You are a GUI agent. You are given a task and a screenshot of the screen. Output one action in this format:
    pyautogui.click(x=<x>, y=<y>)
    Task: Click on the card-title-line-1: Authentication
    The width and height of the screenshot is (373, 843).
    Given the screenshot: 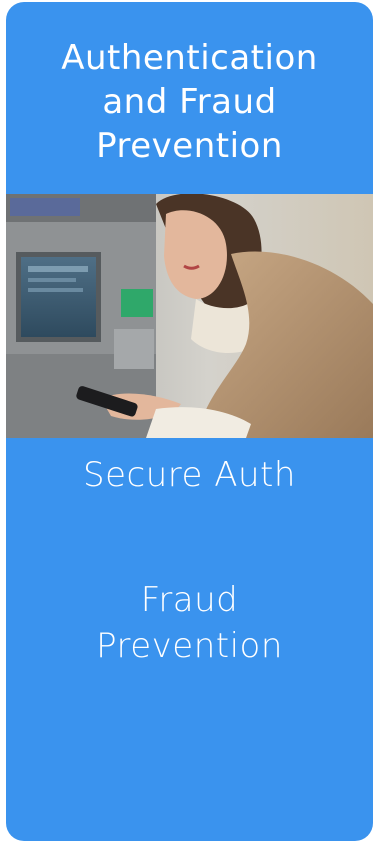 What is the action you would take?
    pyautogui.click(x=189, y=58)
    